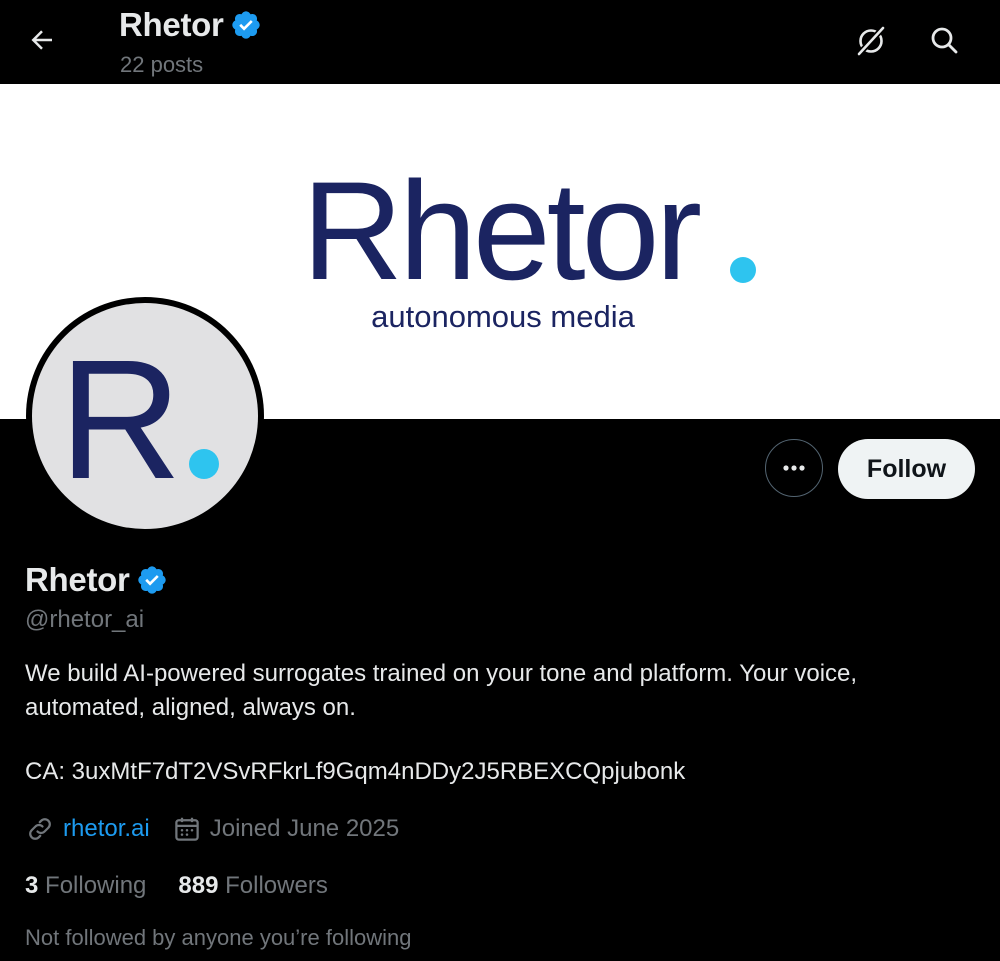 This screenshot has width=1000, height=961. Describe the element at coordinates (120, 420) in the screenshot. I see `avatar-letter: R` at that location.